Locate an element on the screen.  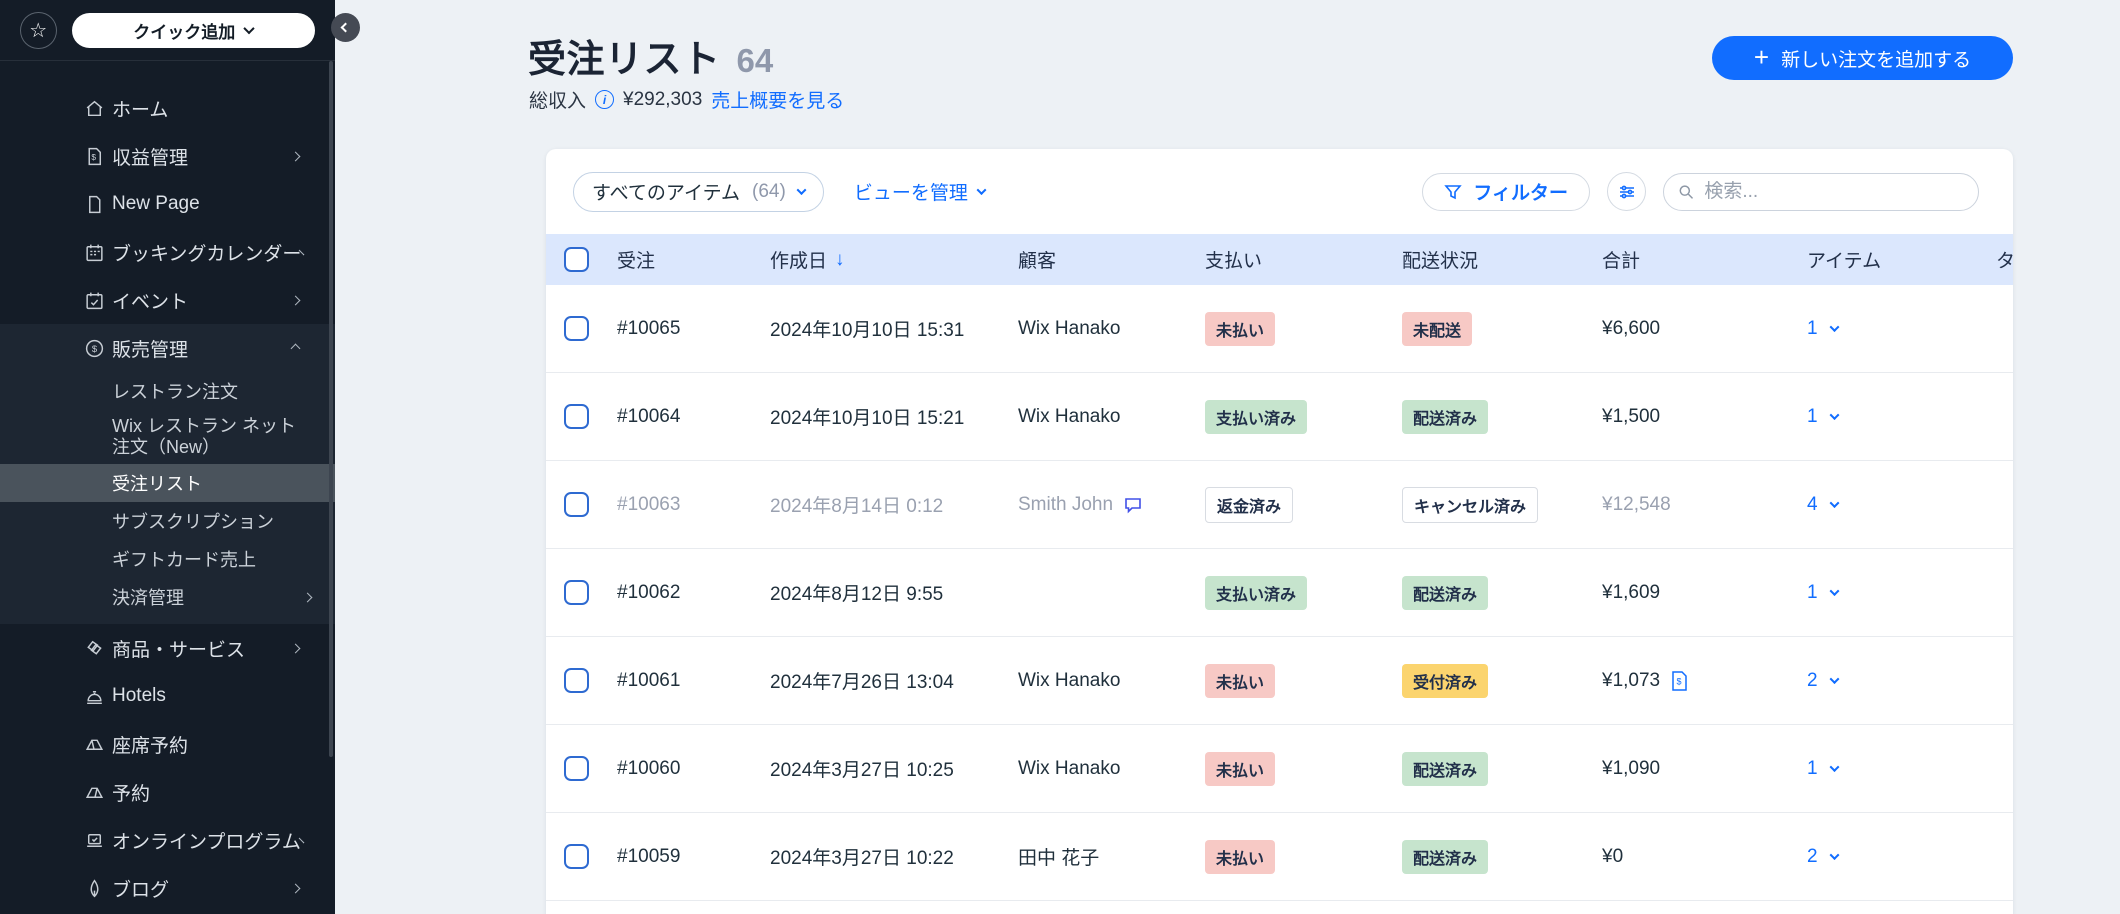
manage-views-label: ビューを管理 is located at coordinates (910, 193).